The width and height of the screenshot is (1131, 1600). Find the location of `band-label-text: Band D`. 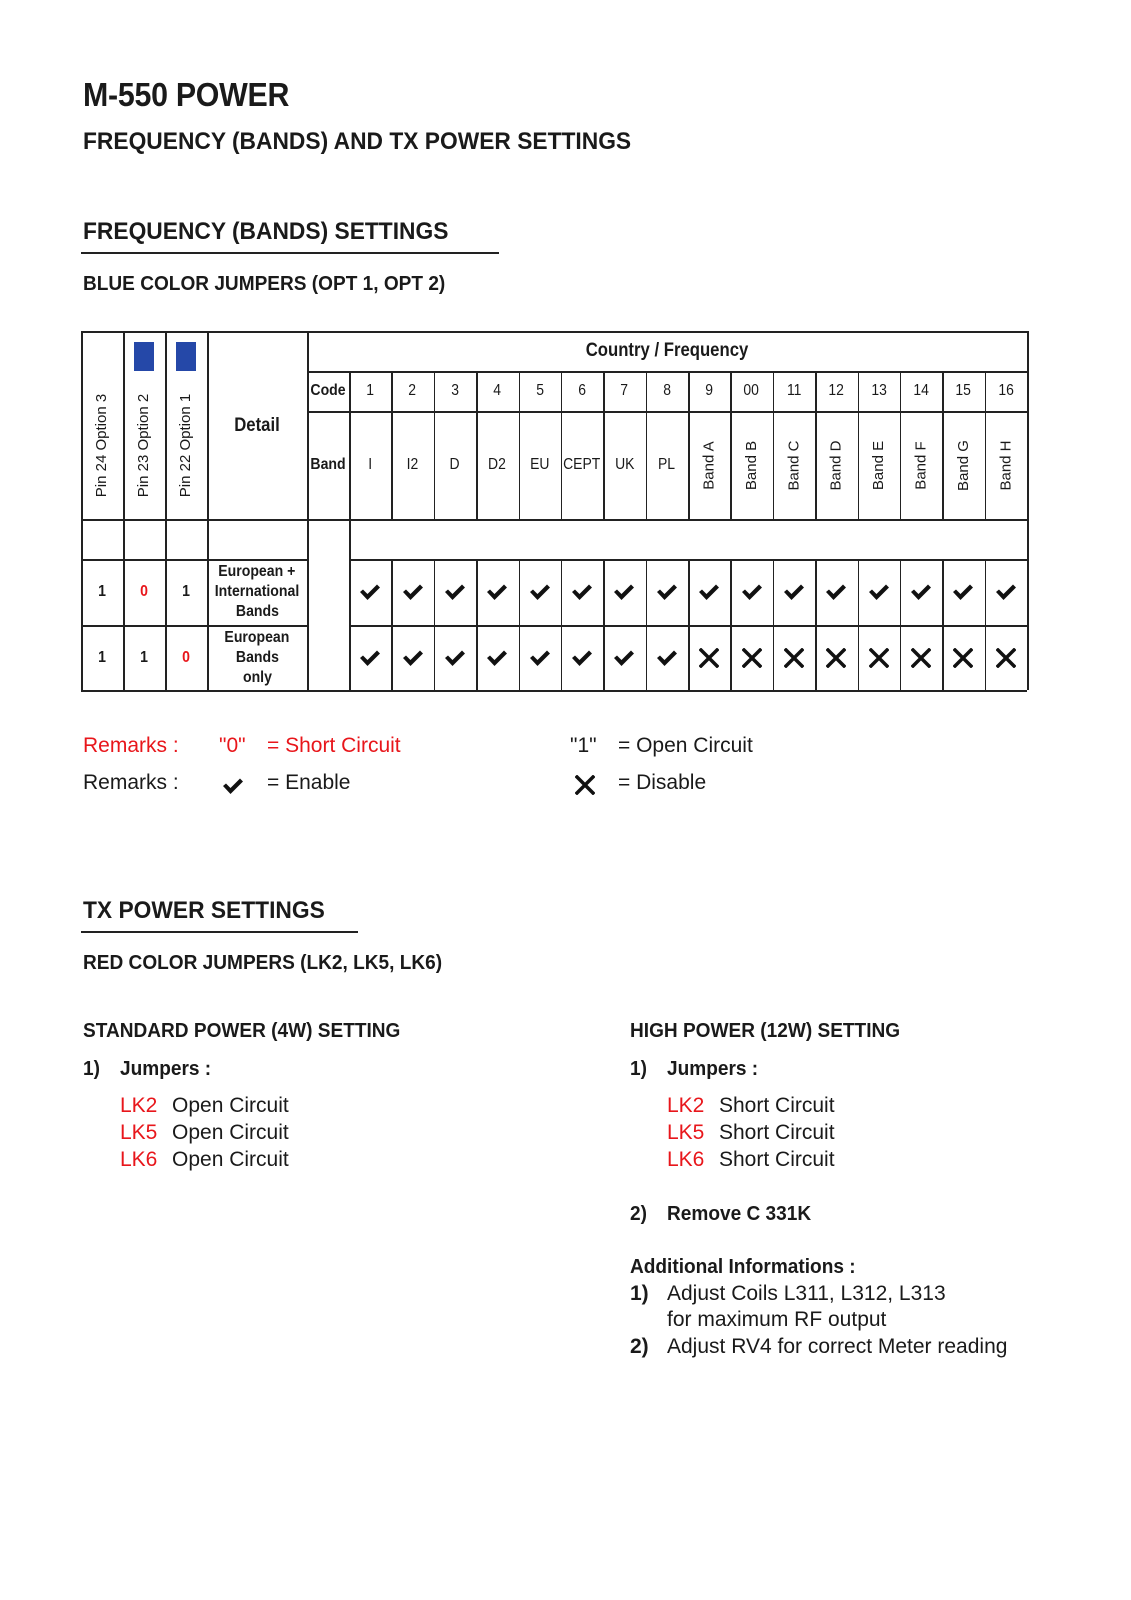

band-label-text: Band D is located at coordinates (836, 465).